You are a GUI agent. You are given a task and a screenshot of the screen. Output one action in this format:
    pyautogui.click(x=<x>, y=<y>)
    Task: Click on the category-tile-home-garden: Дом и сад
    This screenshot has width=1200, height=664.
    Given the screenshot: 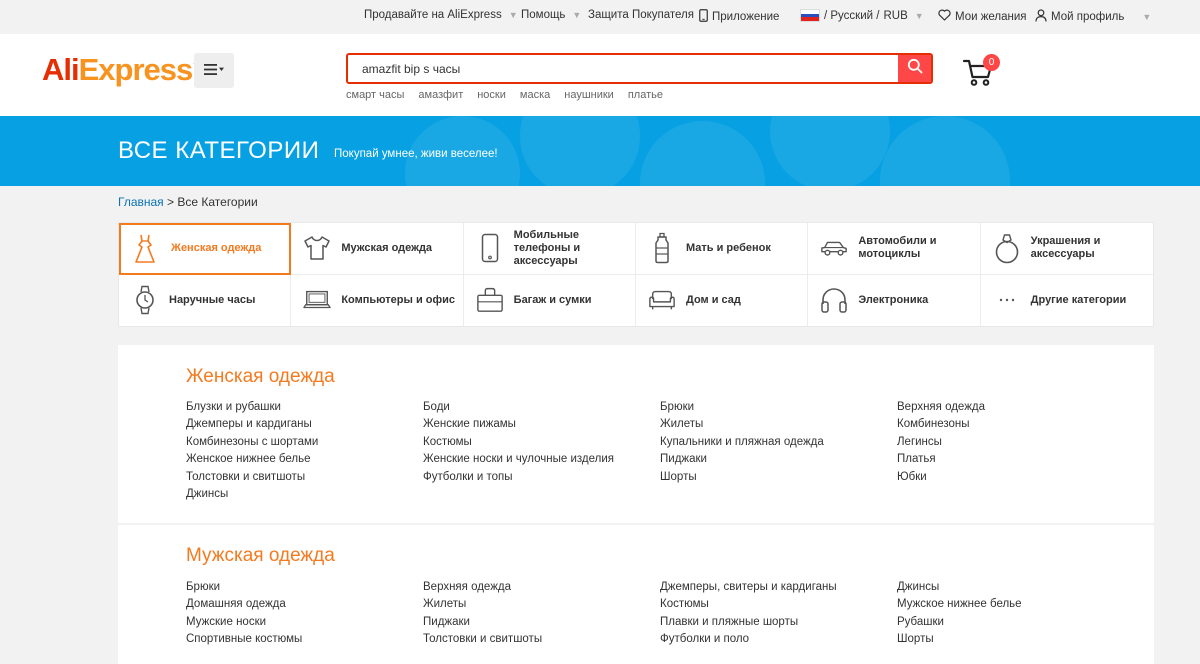 What is the action you would take?
    pyautogui.click(x=722, y=300)
    